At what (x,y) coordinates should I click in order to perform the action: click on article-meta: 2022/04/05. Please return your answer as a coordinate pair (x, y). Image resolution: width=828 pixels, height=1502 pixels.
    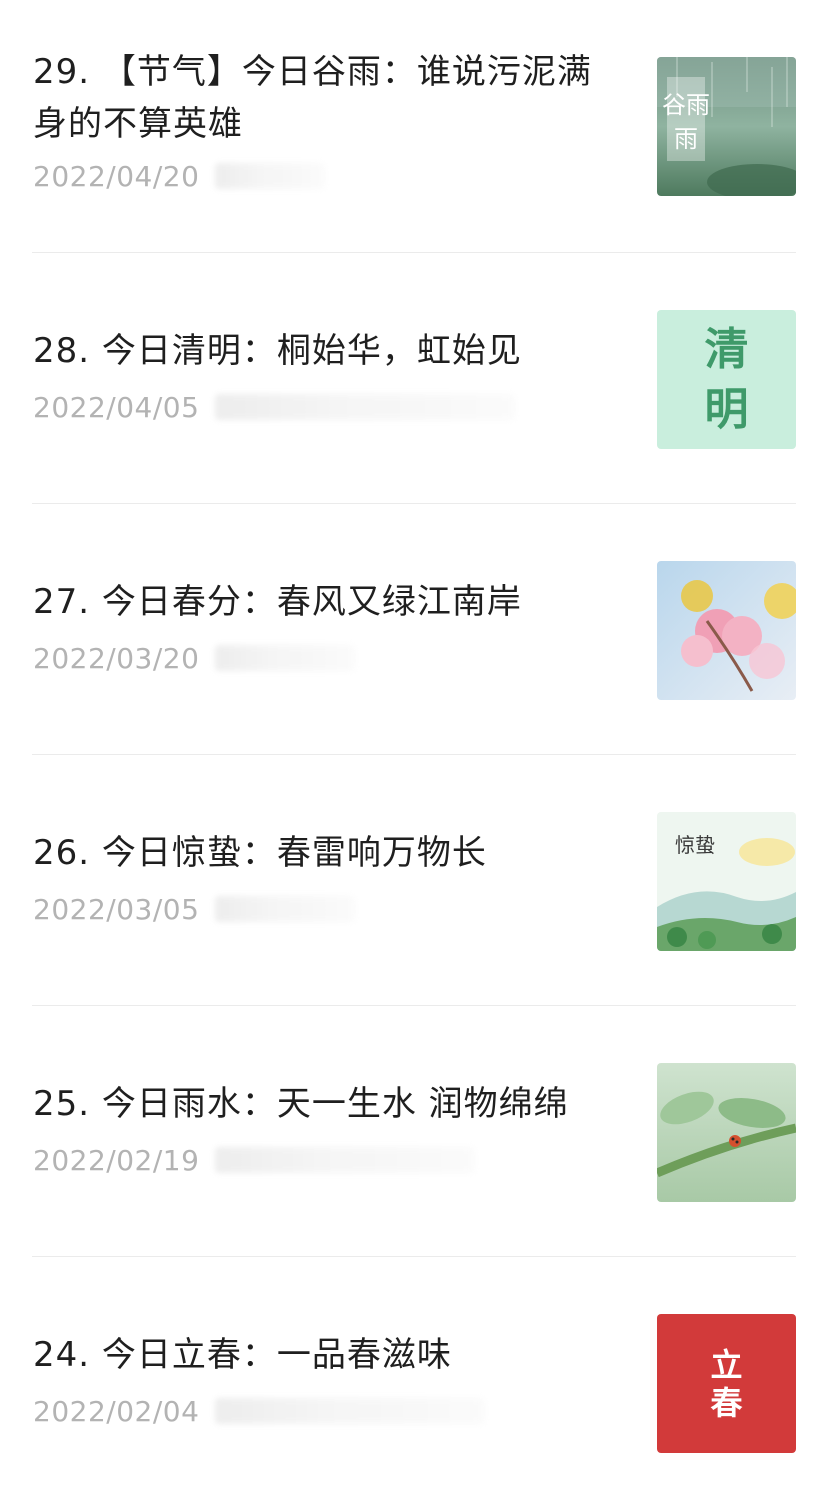
    Looking at the image, I should click on (323, 407).